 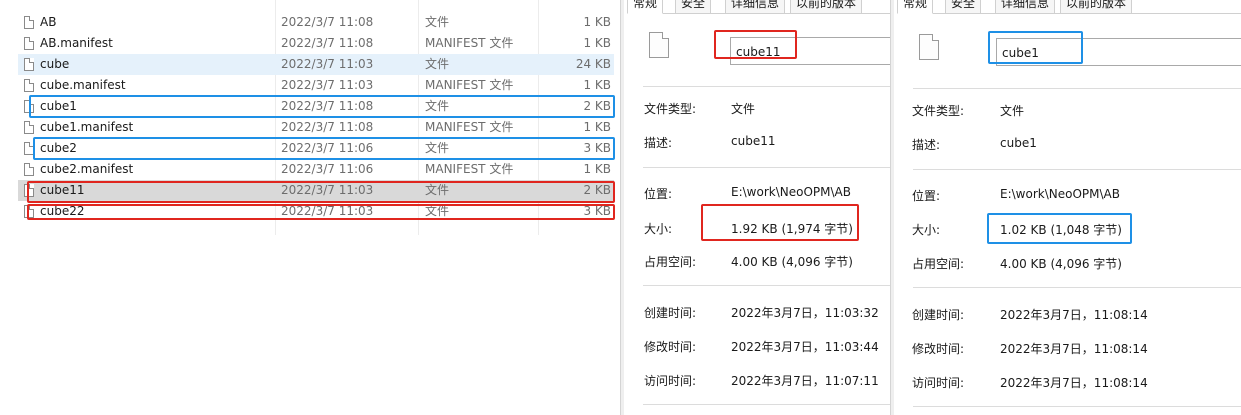 I want to click on value-accessed: 2022年3月7日，11:08:14, so click(x=1074, y=383).